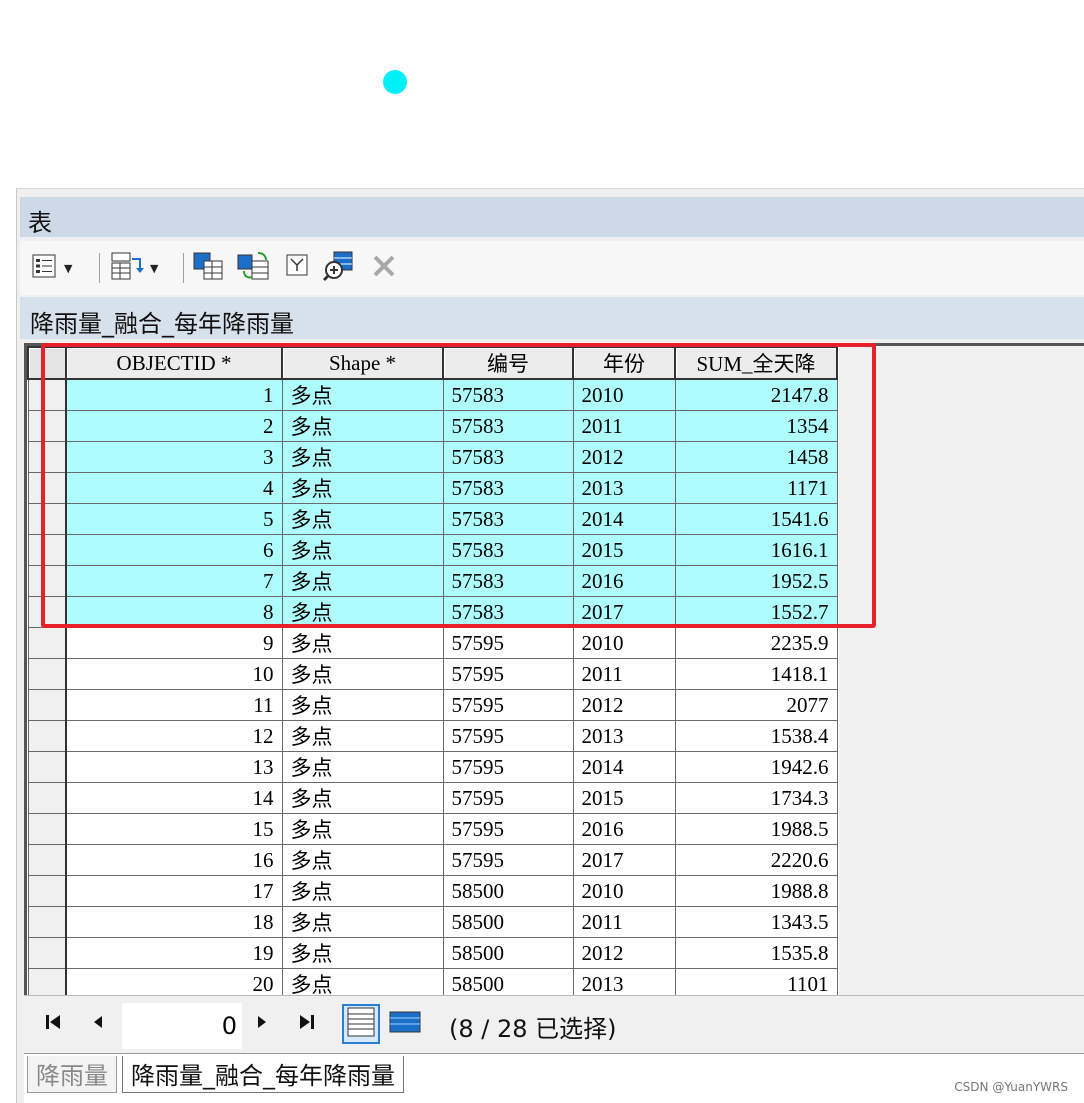 The width and height of the screenshot is (1084, 1103). I want to click on cell-sum-rainfall: 1354, so click(756, 426).